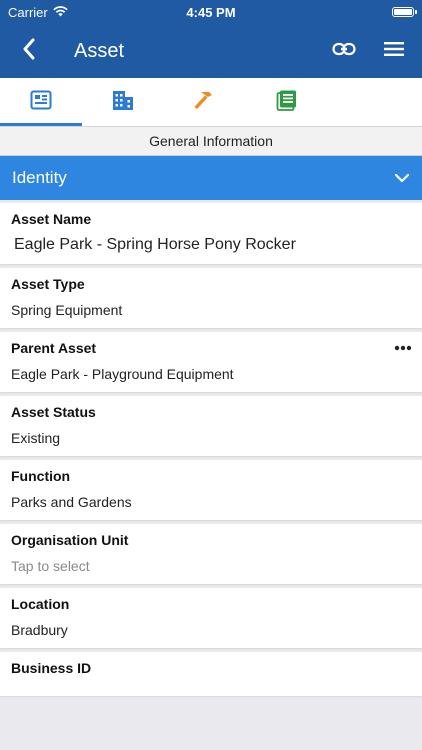 This screenshot has width=422, height=750. I want to click on tab-details, so click(41, 102).